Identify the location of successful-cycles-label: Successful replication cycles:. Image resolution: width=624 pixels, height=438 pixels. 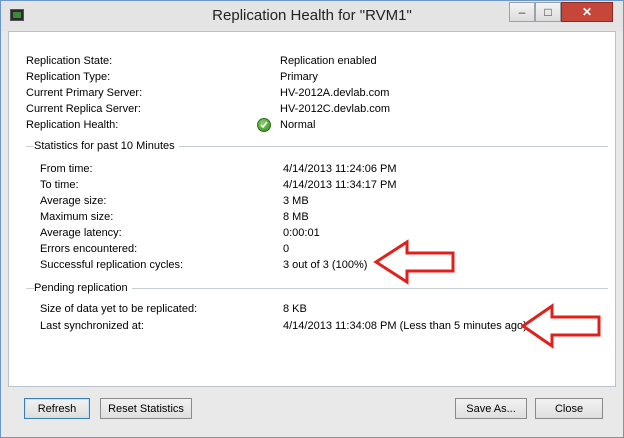
(112, 265).